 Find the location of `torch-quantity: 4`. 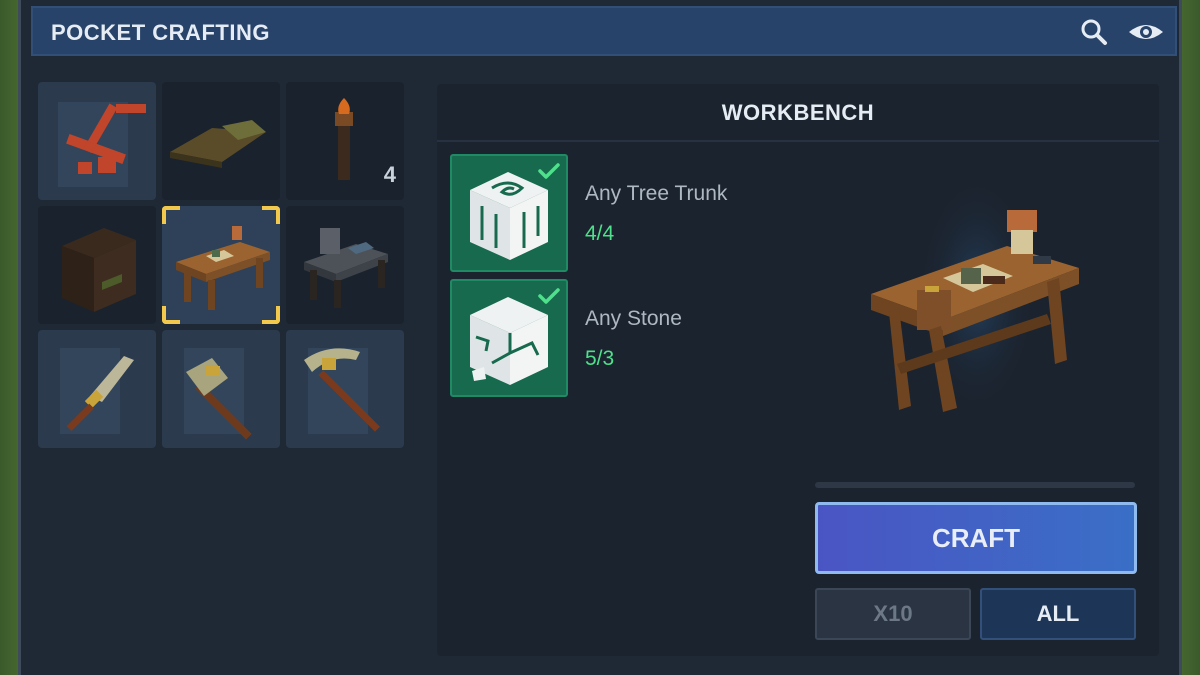

torch-quantity: 4 is located at coordinates (389, 174).